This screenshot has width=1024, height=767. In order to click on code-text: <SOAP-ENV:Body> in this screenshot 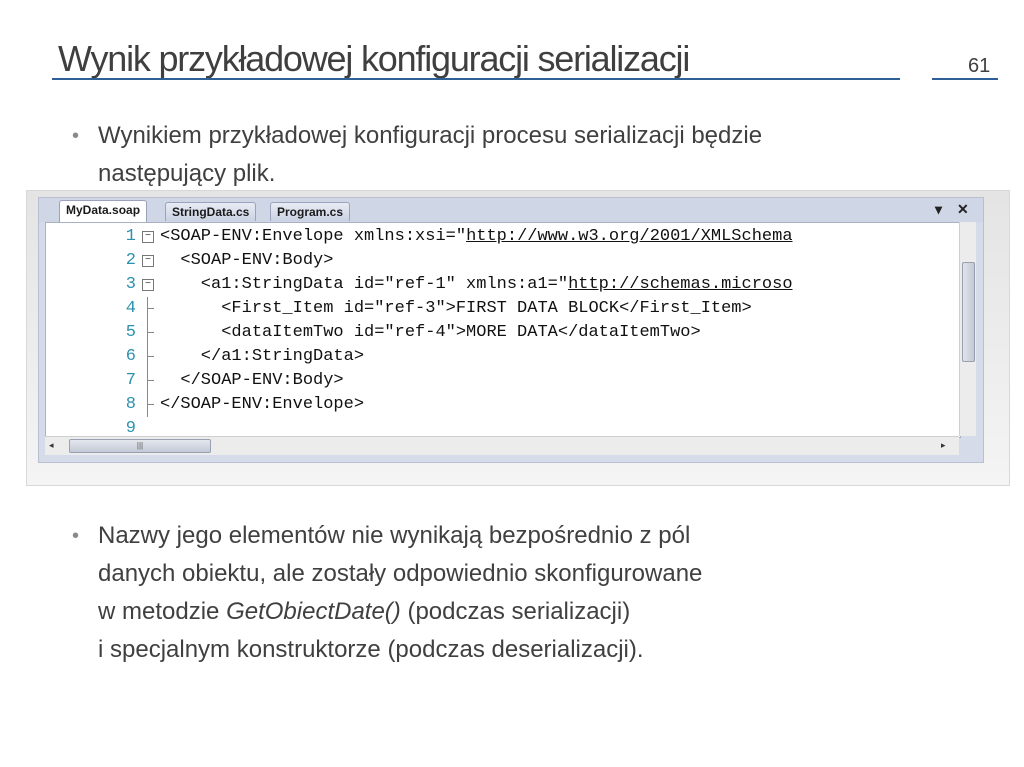, I will do `click(246, 261)`.